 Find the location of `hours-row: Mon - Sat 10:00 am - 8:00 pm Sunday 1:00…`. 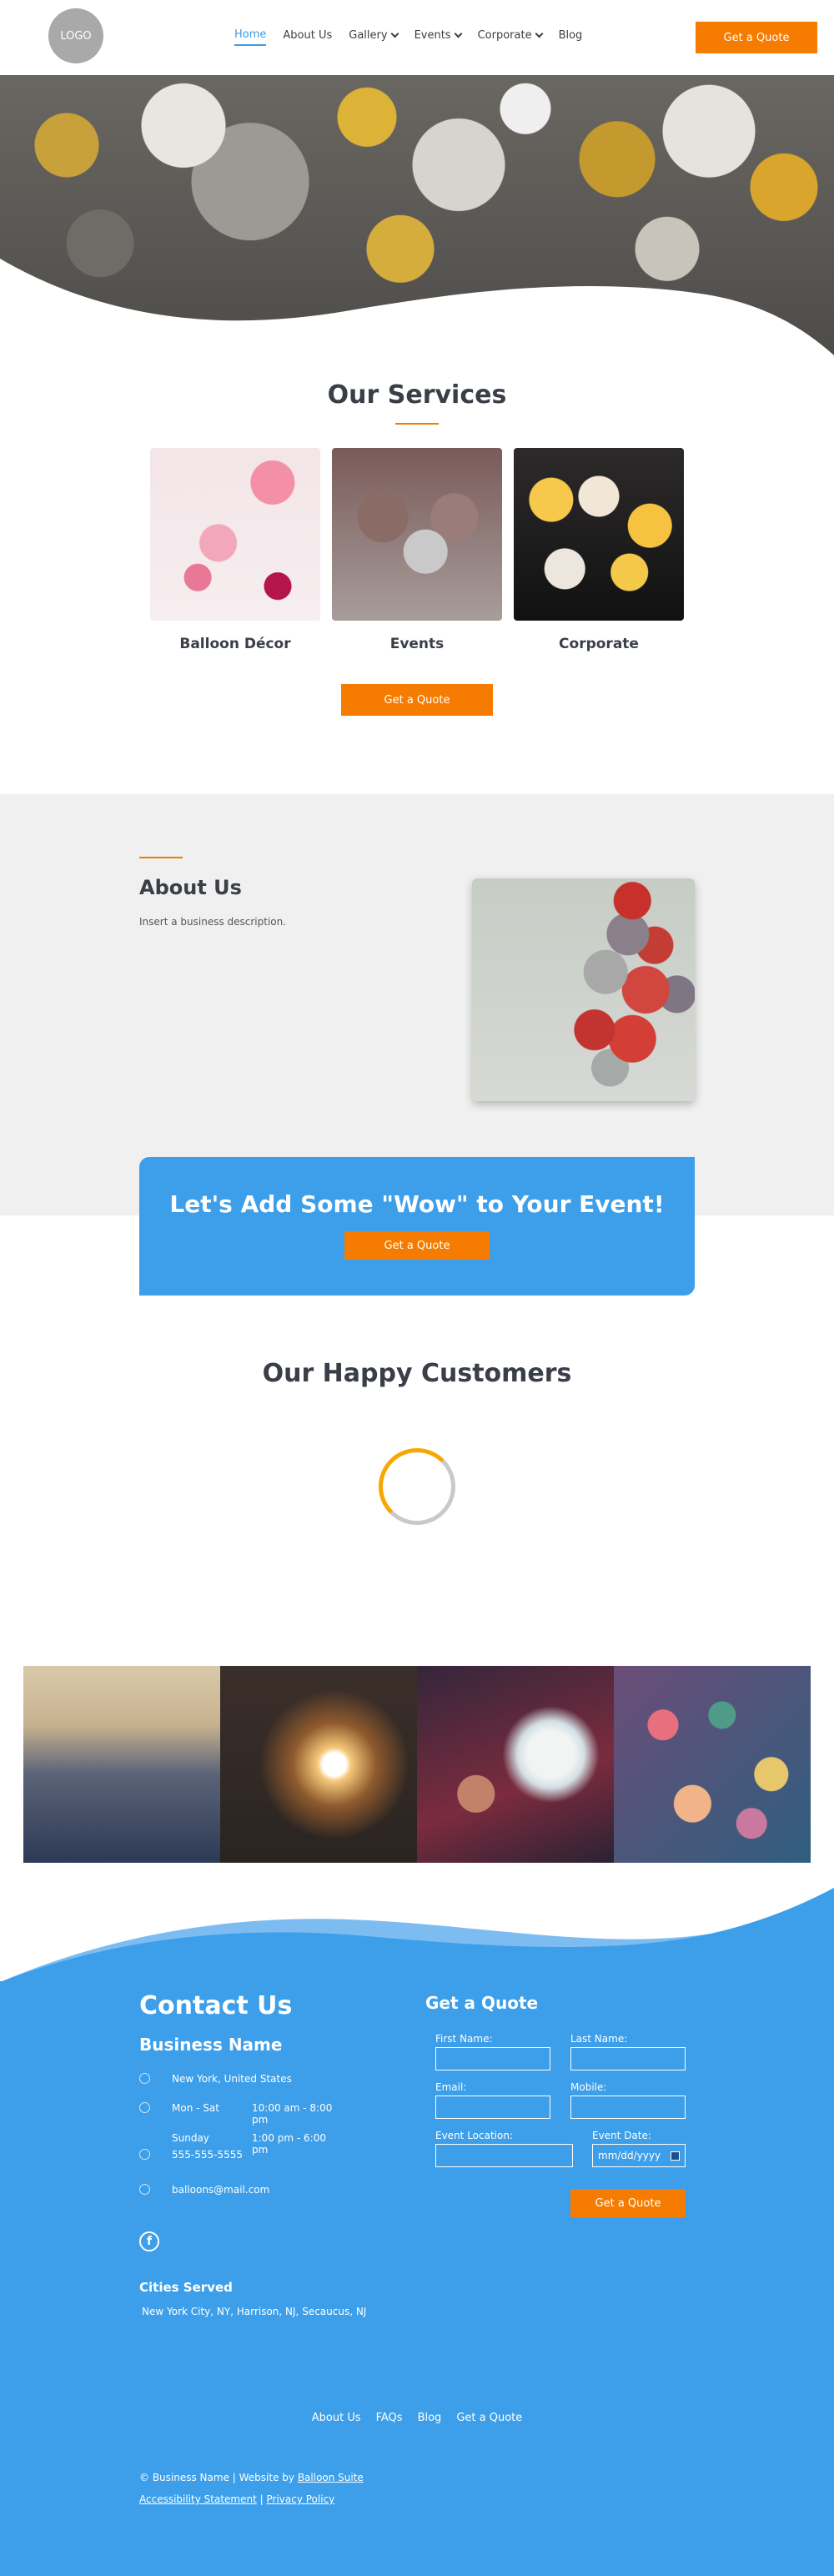

hours-row: Mon - Sat 10:00 am - 8:00 pm Sunday 1:00… is located at coordinates (241, 2129).